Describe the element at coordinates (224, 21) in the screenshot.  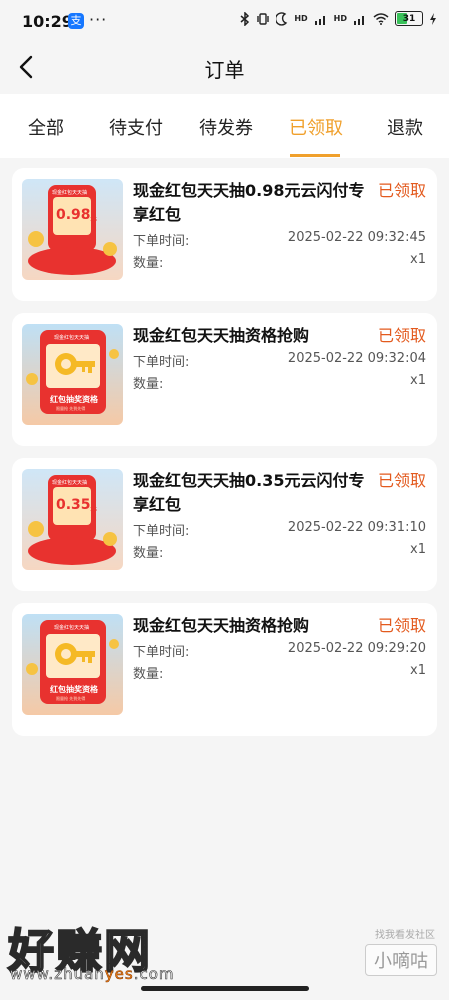
I see `status-bar: 10:29 支 ··· HD HD 31` at that location.